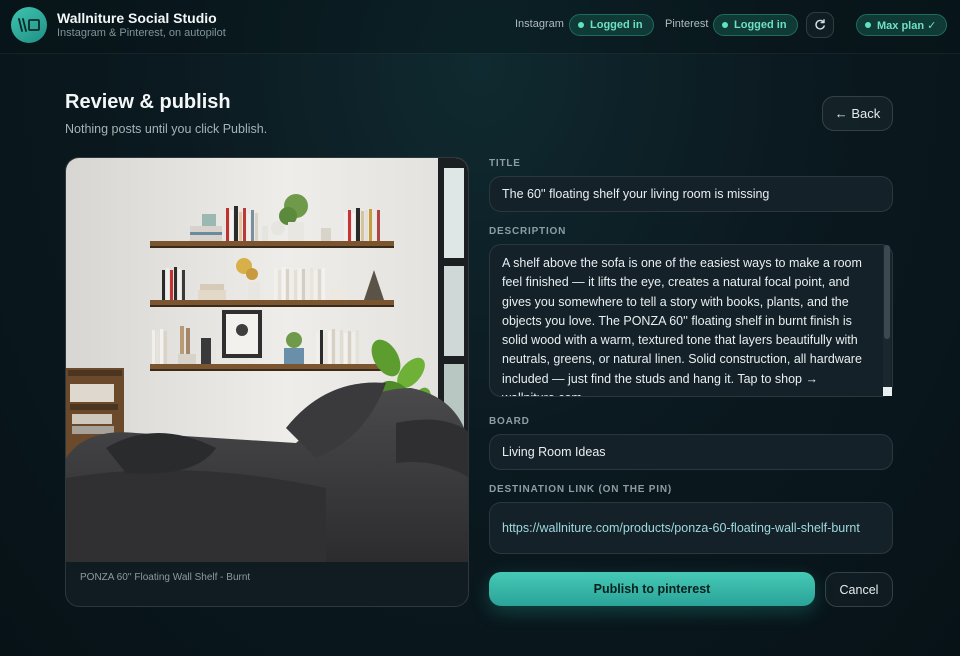 This screenshot has height=656, width=960. I want to click on pinterest-status-text: Logged in, so click(760, 25).